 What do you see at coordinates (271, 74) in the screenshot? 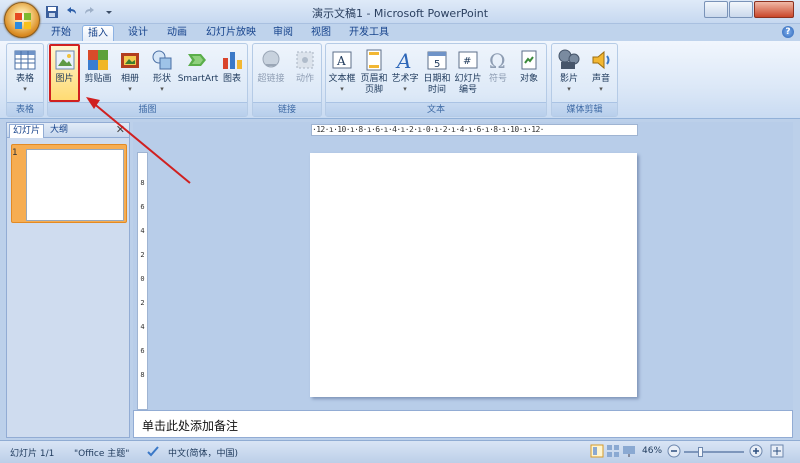
I see `hyperlink-button: 超链接` at bounding box center [271, 74].